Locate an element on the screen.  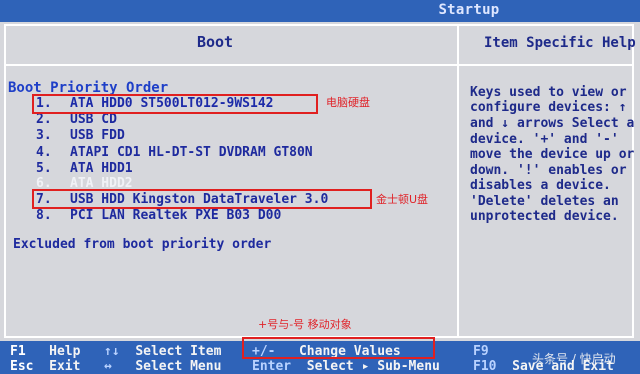
boot-item-label: PCI LAN Realtek PXE B03 D00 is located at coordinates (176, 215).